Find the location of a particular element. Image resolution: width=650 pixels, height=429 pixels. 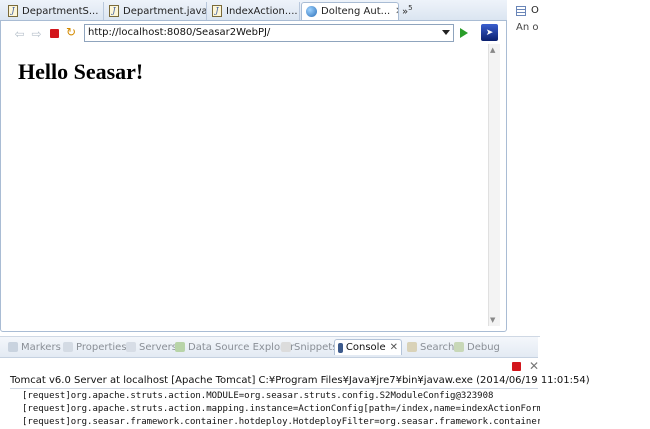

tab-search: Search is located at coordinates (430, 347).